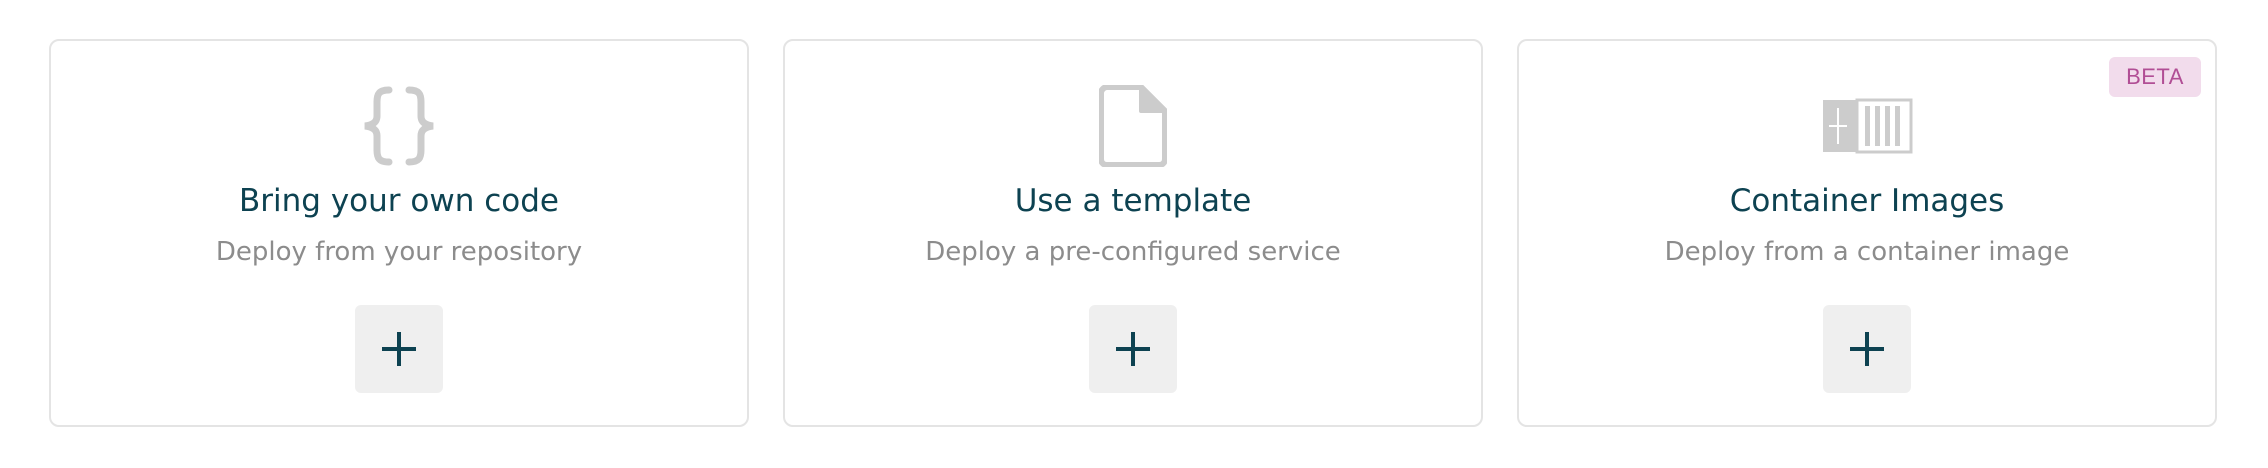  Describe the element at coordinates (399, 201) in the screenshot. I see `card-title: Bring your own code` at that location.